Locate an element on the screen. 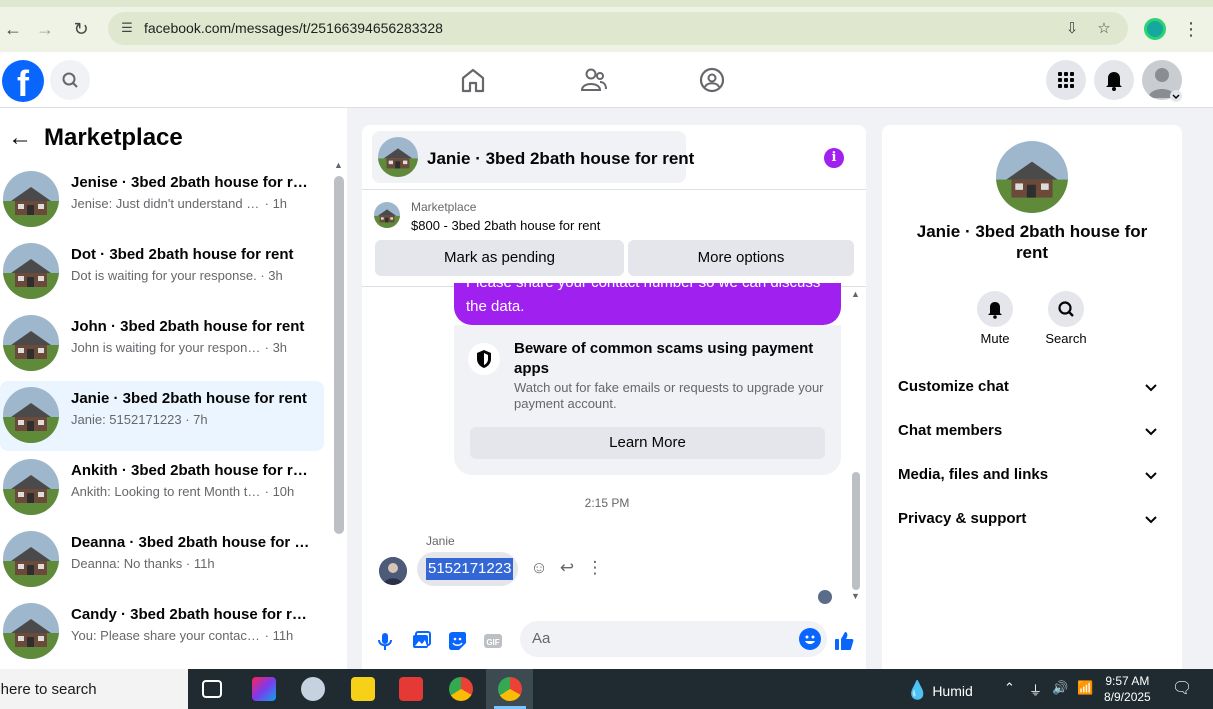 This screenshot has height=709, width=1213. task-view-icon is located at coordinates (212, 689).